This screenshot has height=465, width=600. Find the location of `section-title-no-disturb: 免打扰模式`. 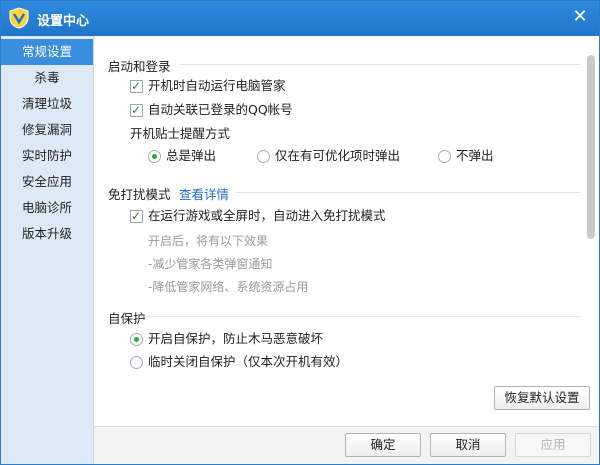

section-title-no-disturb: 免打扰模式 is located at coordinates (139, 194).